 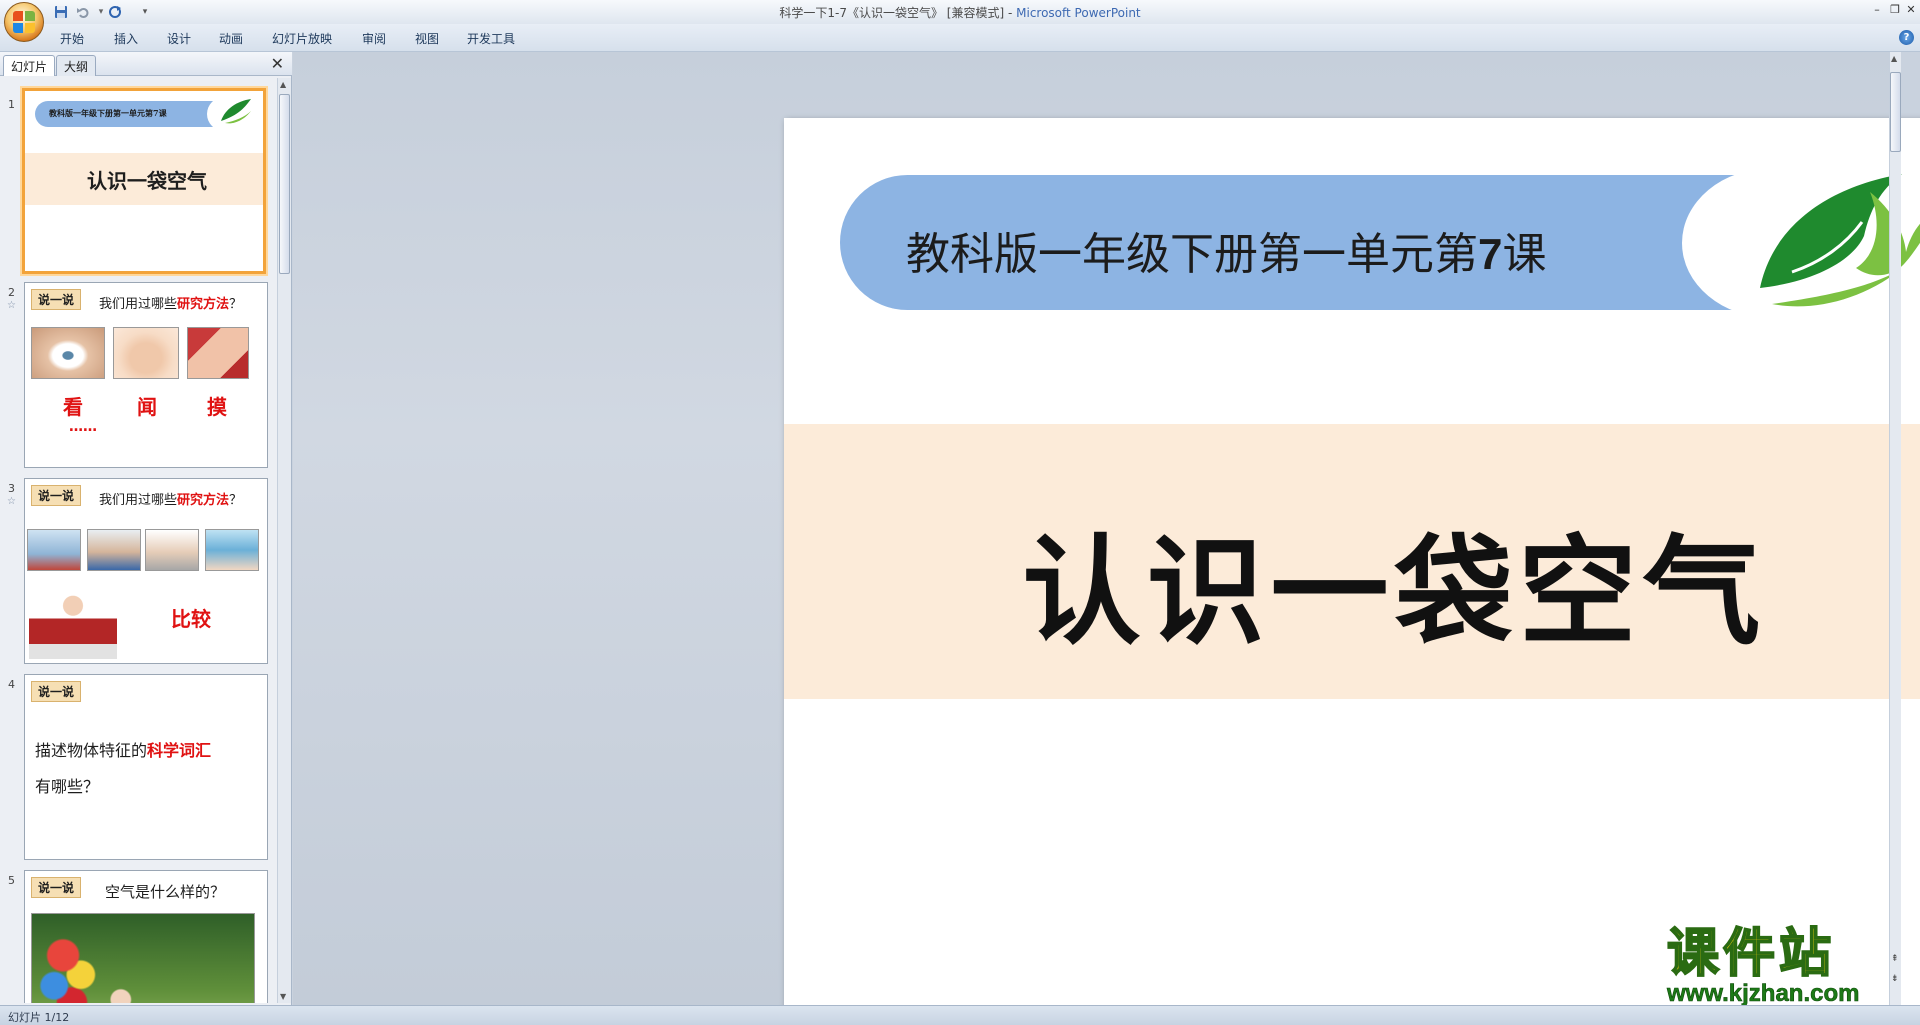 I want to click on office-logo-icon, so click(x=24, y=22).